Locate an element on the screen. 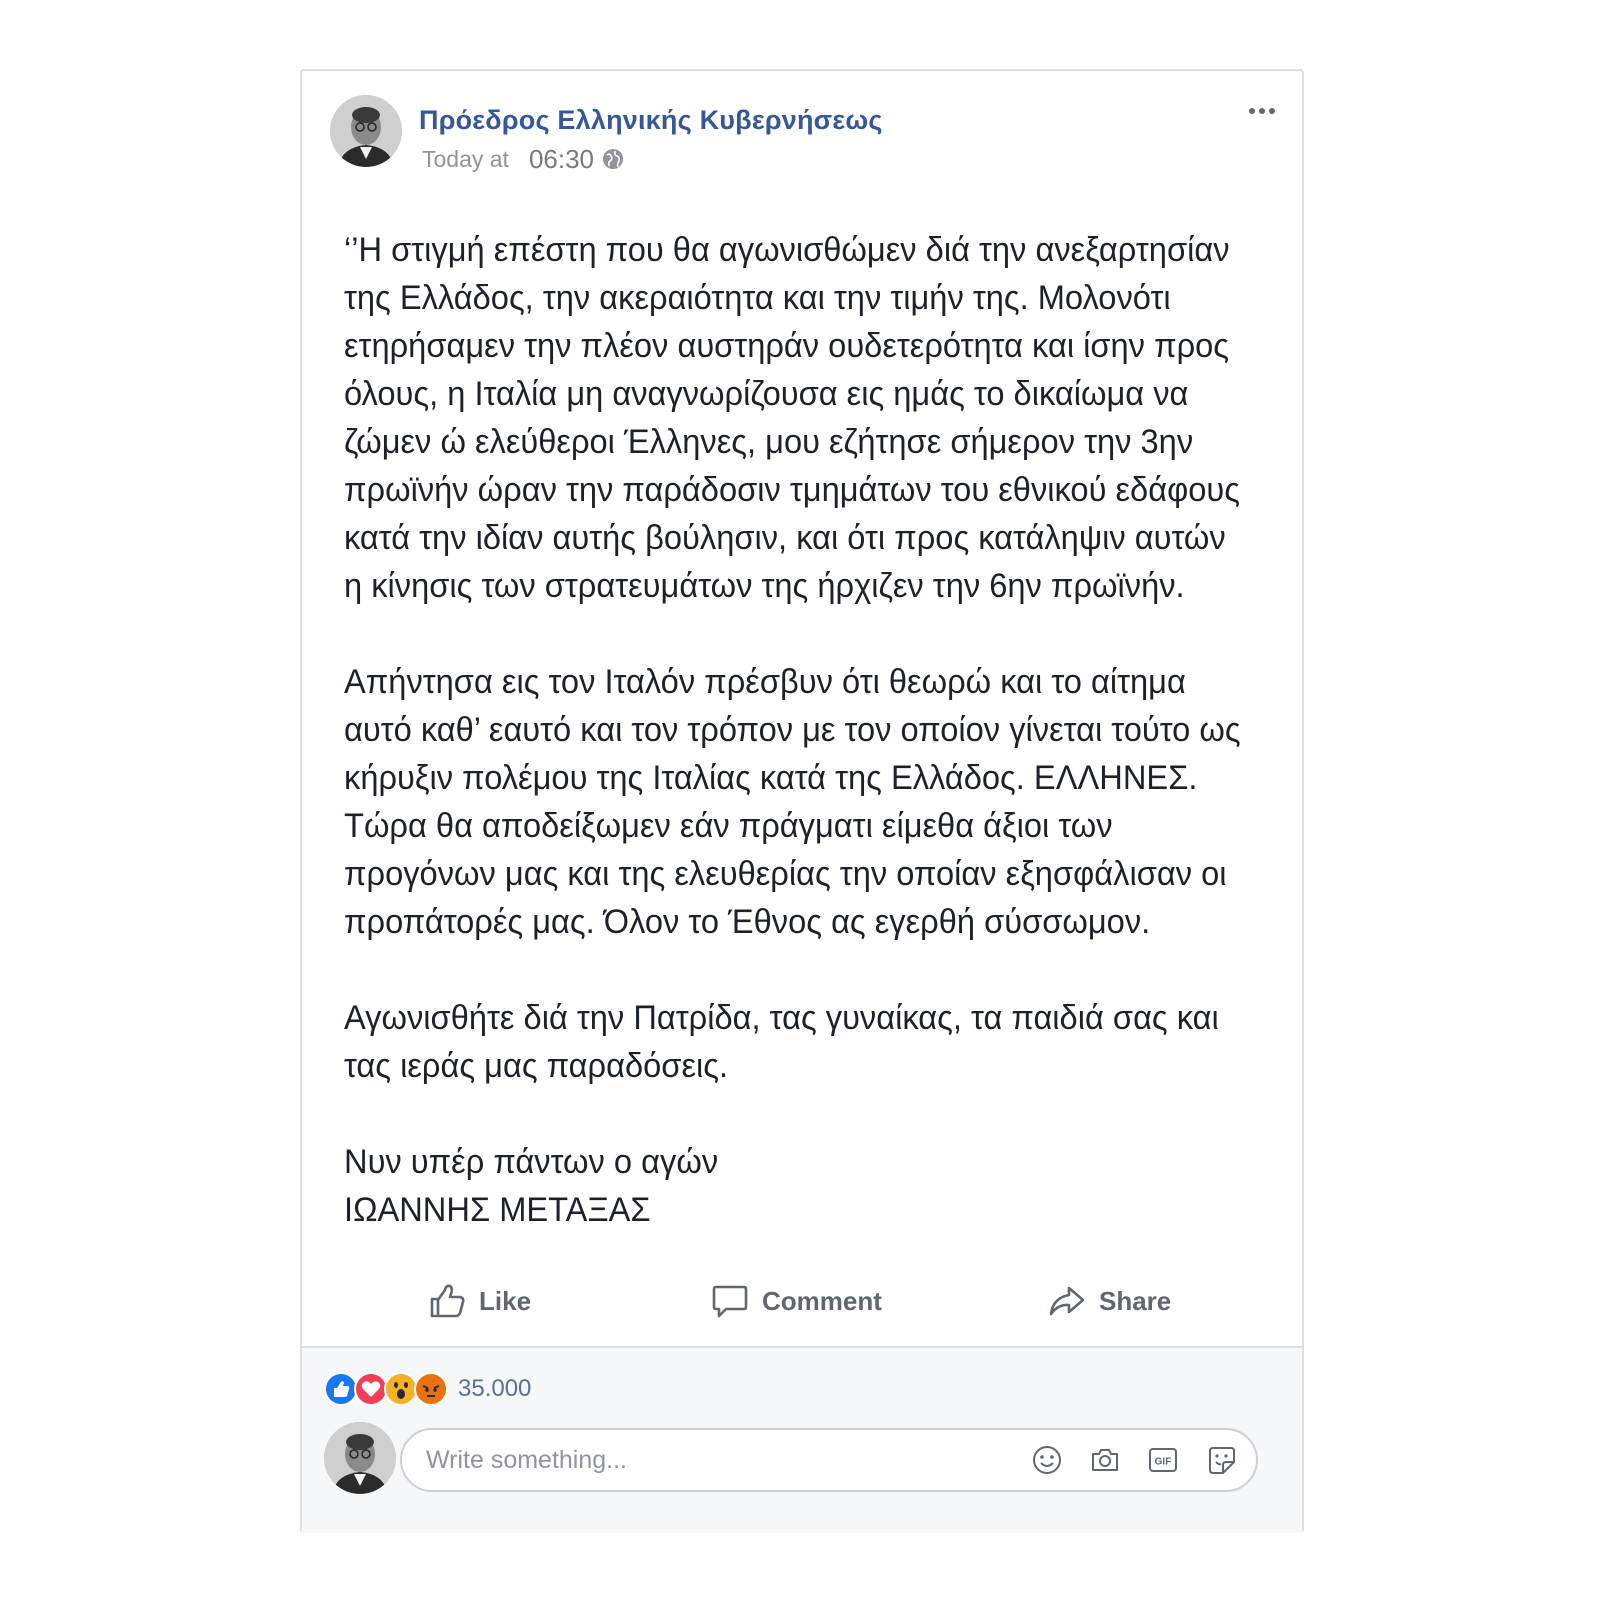  sticker-icon is located at coordinates (1221, 1460).